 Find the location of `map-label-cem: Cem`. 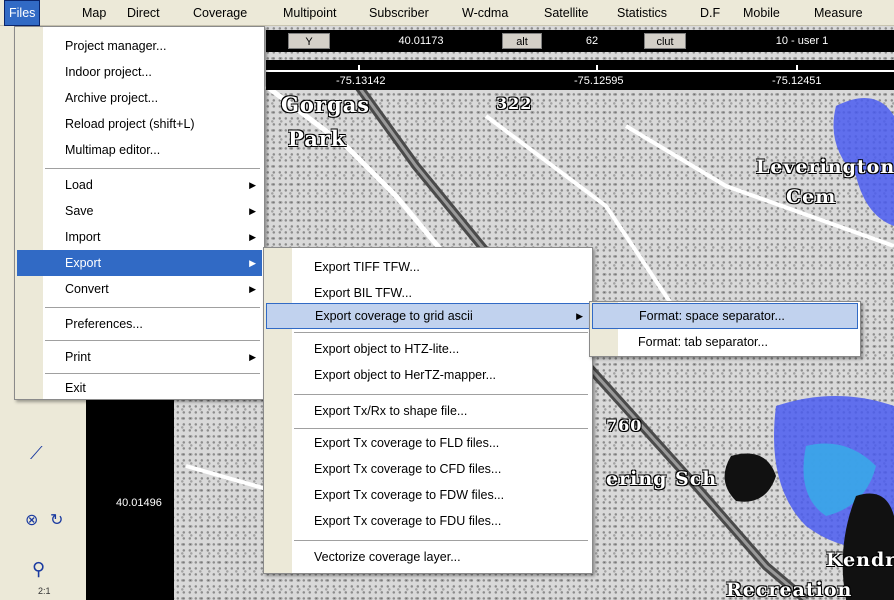

map-label-cem: Cem is located at coordinates (811, 197).